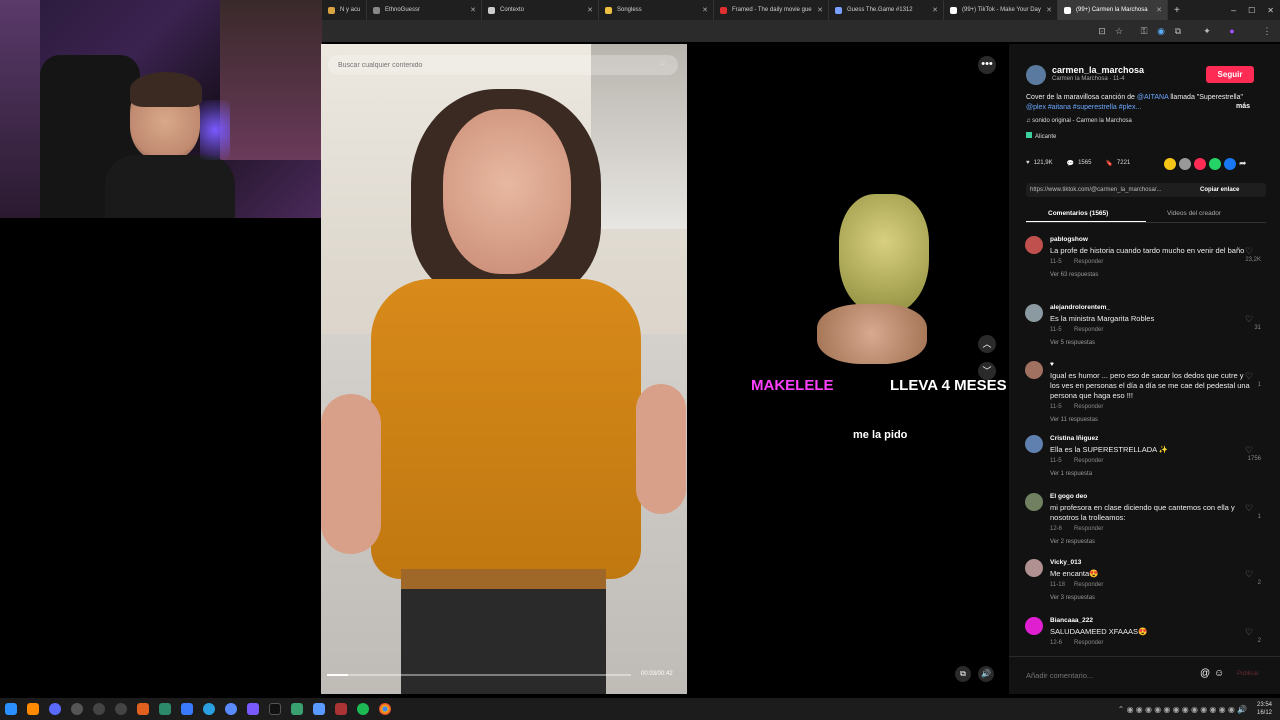  I want to click on pip-icon: ⧉, so click(963, 674).